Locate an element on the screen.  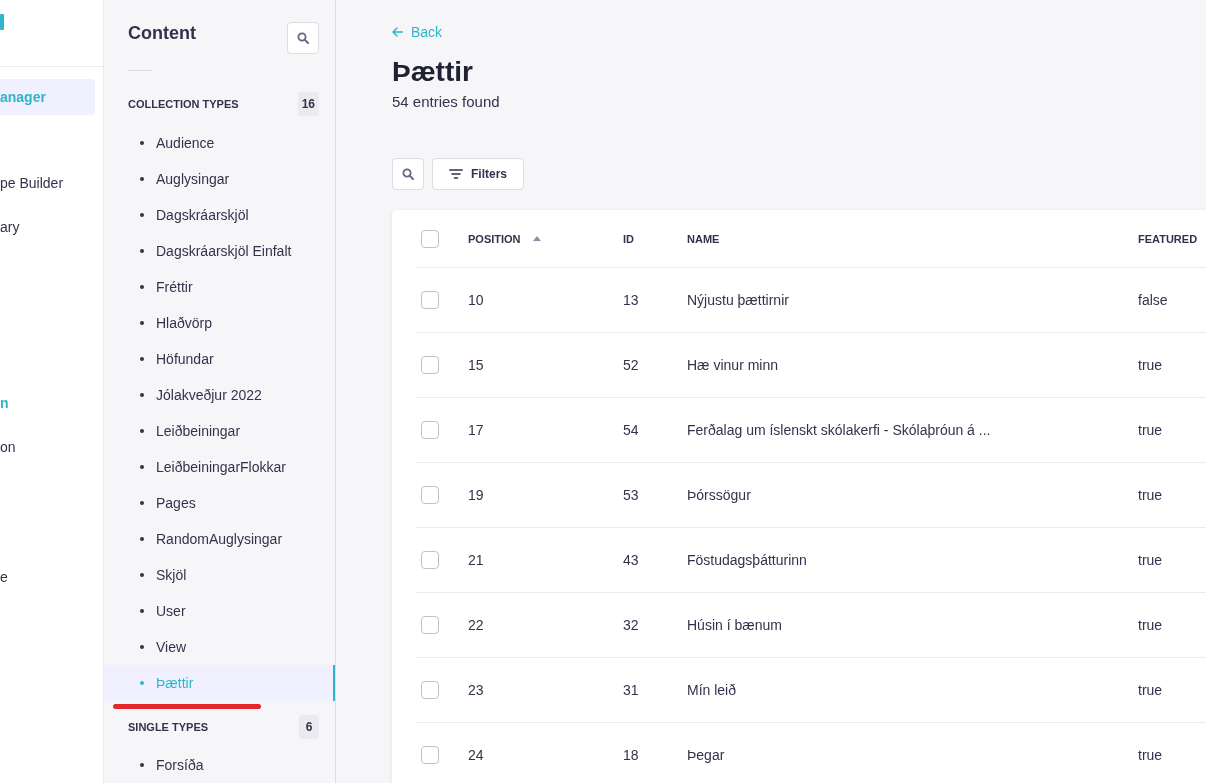
count-badge: 6 is located at coordinates (309, 727).